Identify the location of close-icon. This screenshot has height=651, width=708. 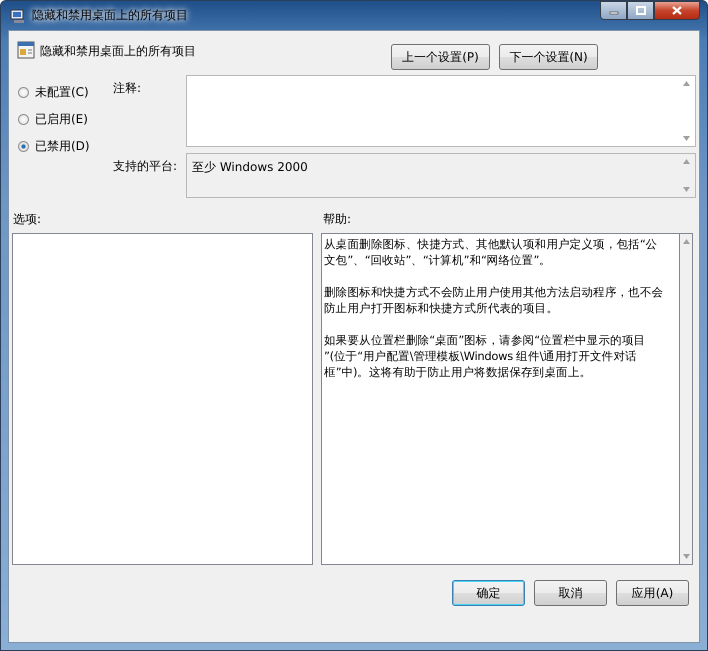
(677, 10).